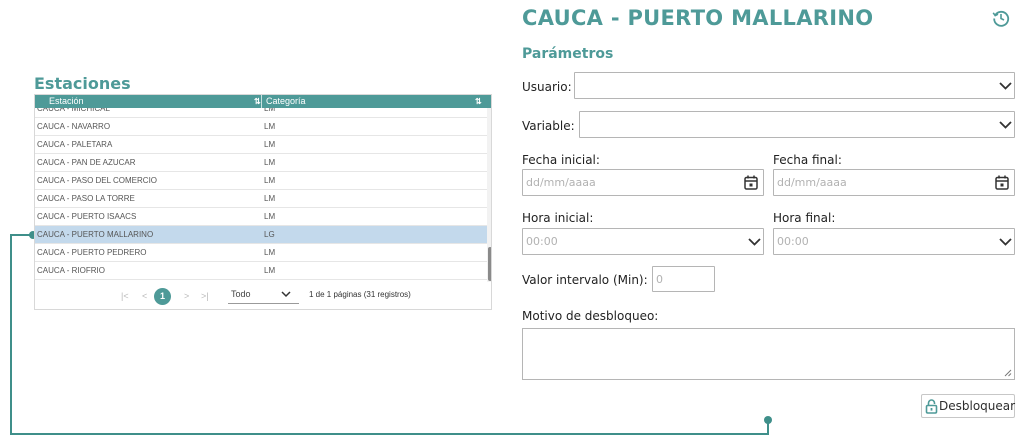  What do you see at coordinates (807, 160) in the screenshot?
I see `fecha-final-label: Fecha final:` at bounding box center [807, 160].